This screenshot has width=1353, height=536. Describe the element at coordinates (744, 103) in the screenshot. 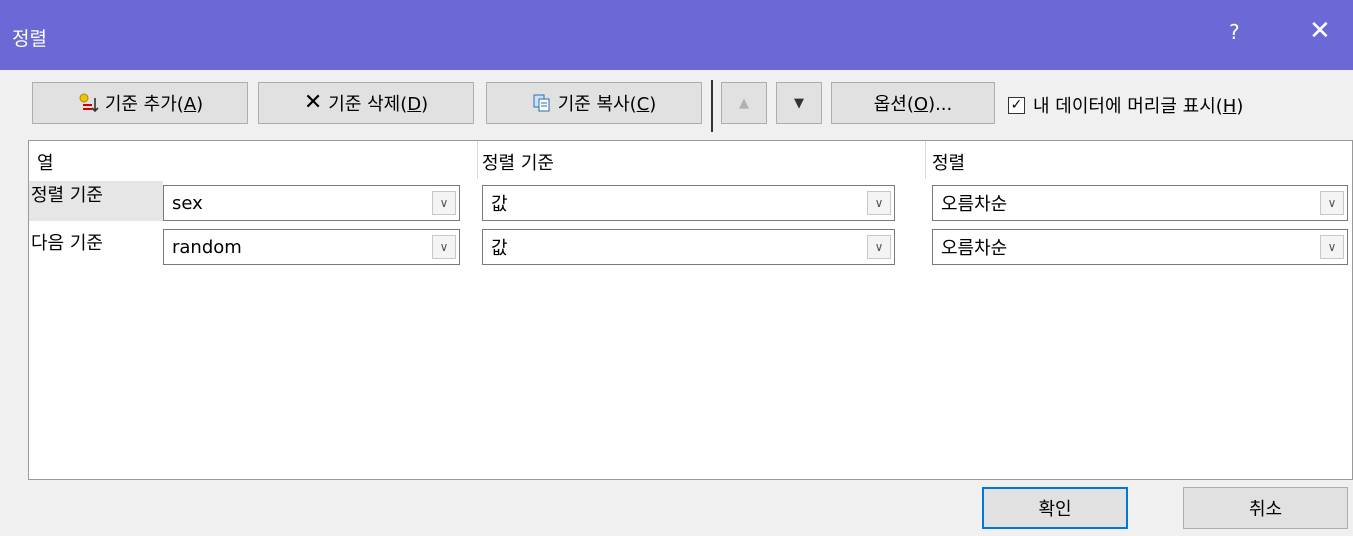

I see `move-up-button: ▲` at that location.